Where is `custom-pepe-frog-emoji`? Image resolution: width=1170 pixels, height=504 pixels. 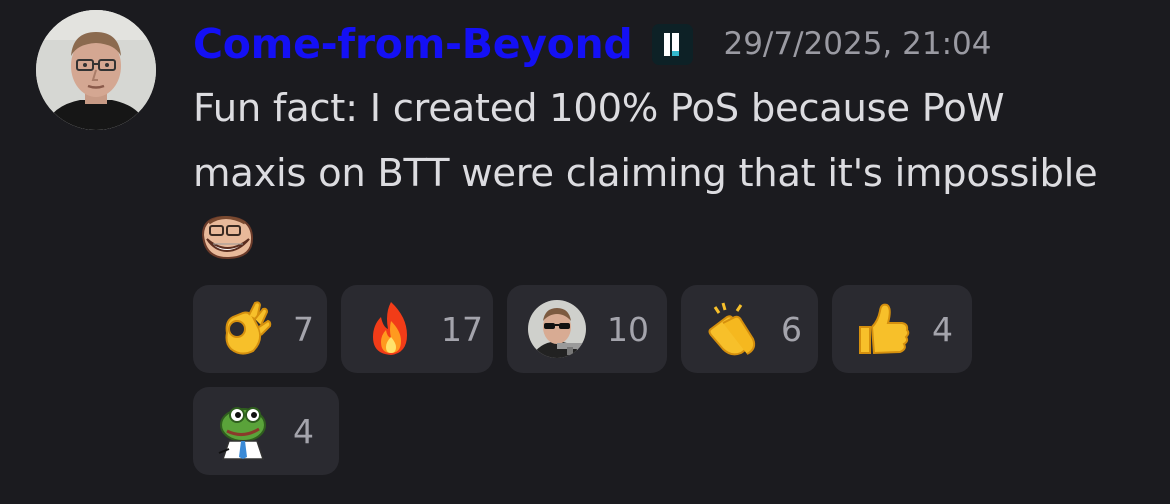
custom-pepe-frog-emoji is located at coordinates (242, 433).